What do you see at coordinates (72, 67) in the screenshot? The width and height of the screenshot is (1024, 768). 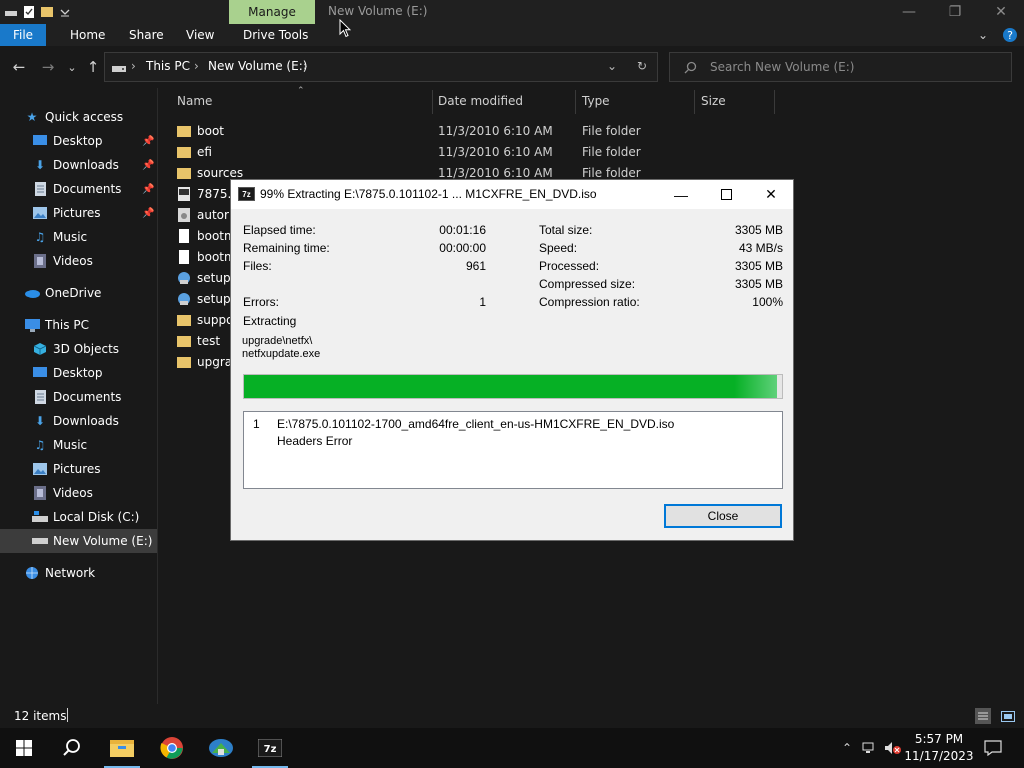 I see `recent-locations-button: ⌄` at bounding box center [72, 67].